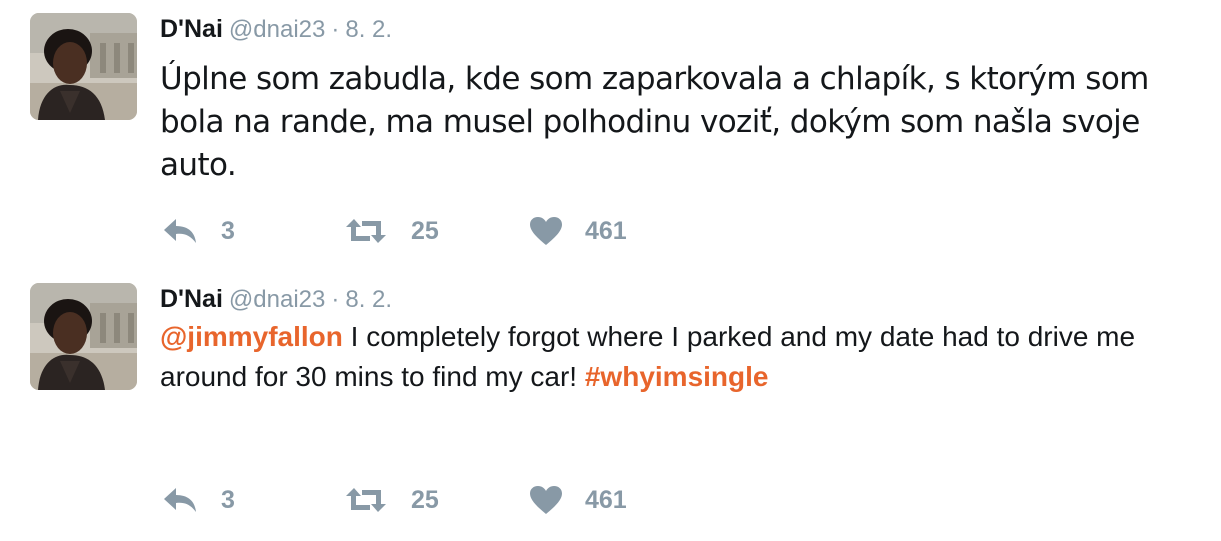 This screenshot has width=1221, height=541. What do you see at coordinates (251, 336) in the screenshot?
I see `mention-link: @jimmyfallon` at bounding box center [251, 336].